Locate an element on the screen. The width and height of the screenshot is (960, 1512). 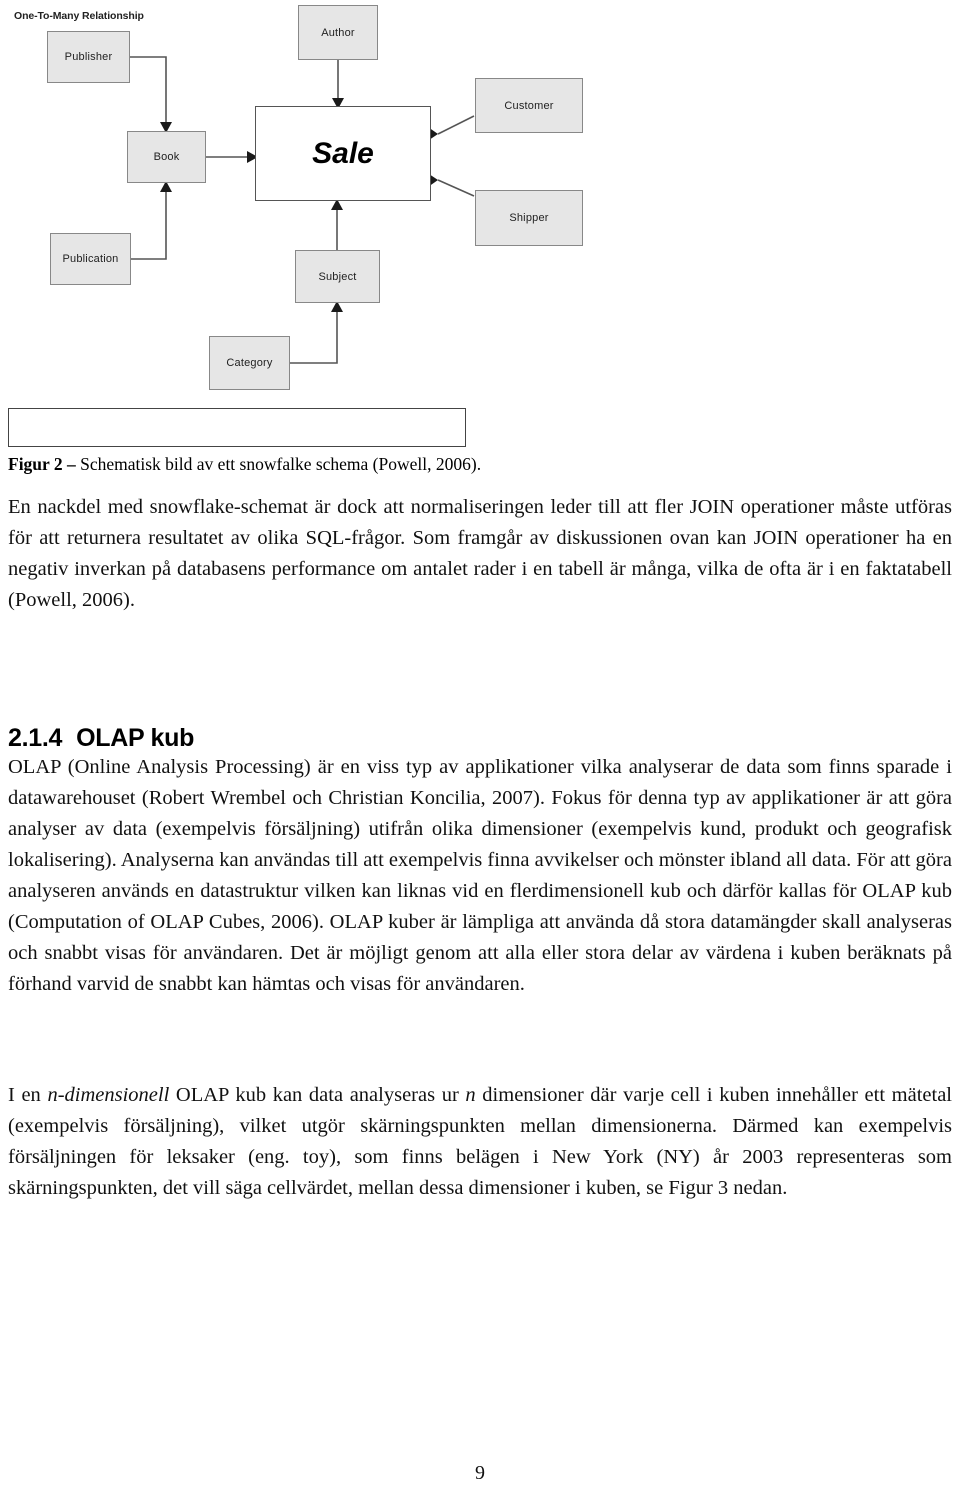
fact-table-box-sale: Sale is located at coordinates (343, 153).